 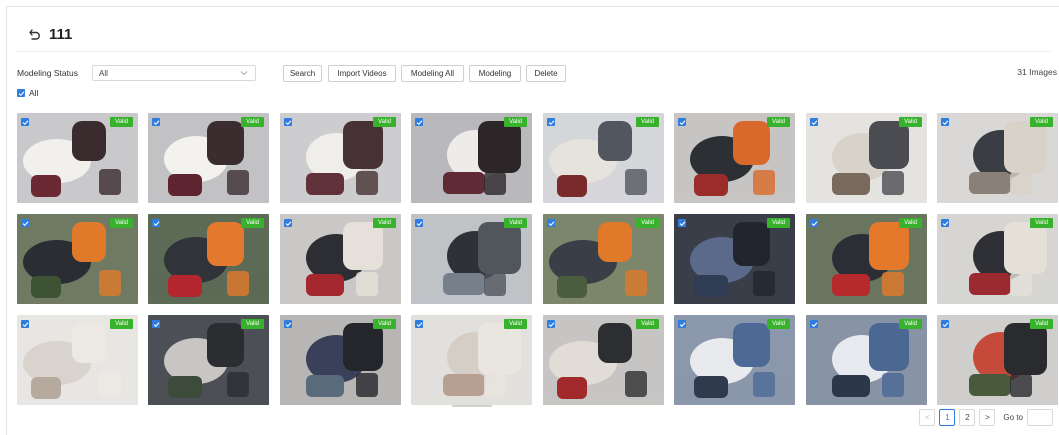 What do you see at coordinates (61, 34) in the screenshot?
I see `page-title: 111` at bounding box center [61, 34].